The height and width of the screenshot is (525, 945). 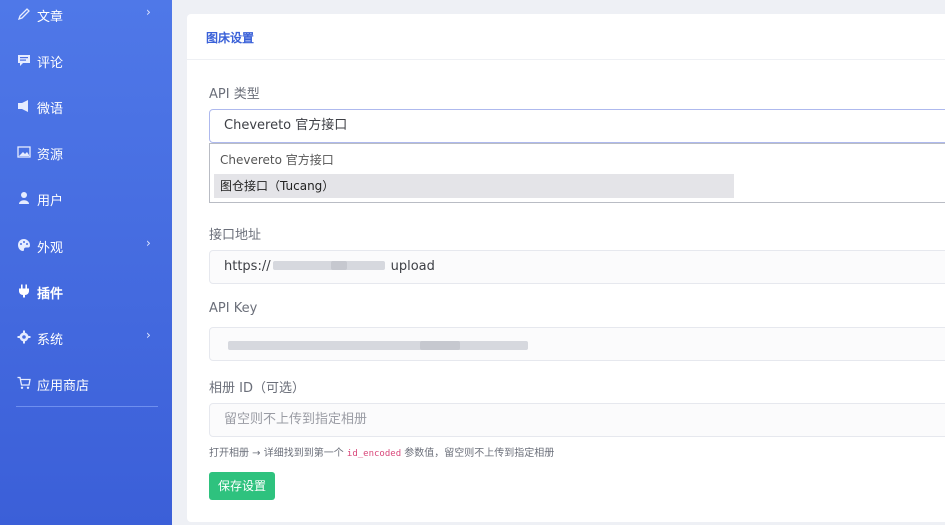 What do you see at coordinates (50, 109) in the screenshot?
I see `sidebar-item-label: 微语` at bounding box center [50, 109].